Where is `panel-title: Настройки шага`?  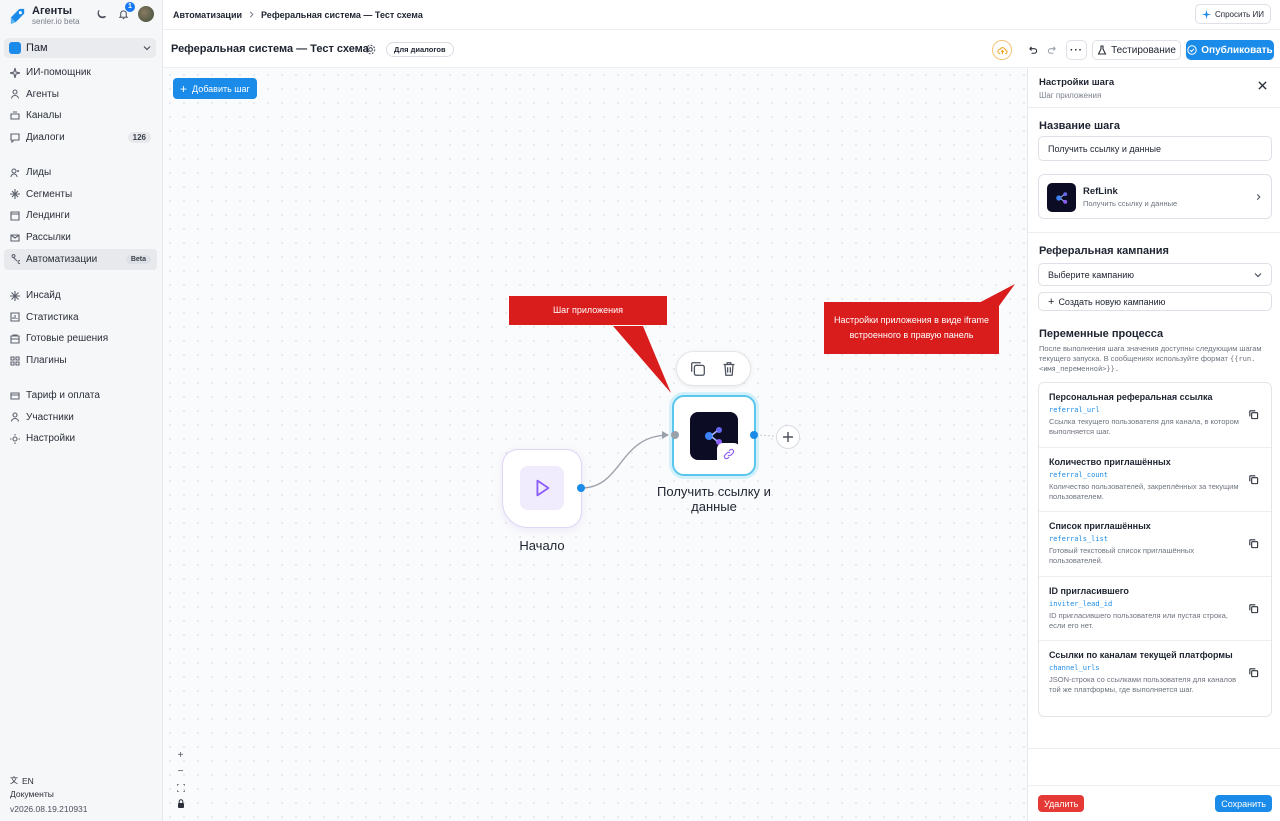
panel-title: Настройки шага is located at coordinates (1077, 82).